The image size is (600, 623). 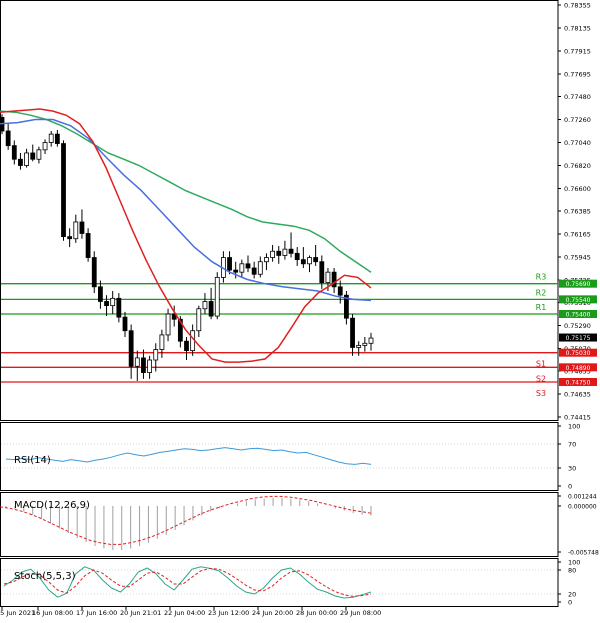 What do you see at coordinates (541, 307) in the screenshot?
I see `level-label-r1: R1` at bounding box center [541, 307].